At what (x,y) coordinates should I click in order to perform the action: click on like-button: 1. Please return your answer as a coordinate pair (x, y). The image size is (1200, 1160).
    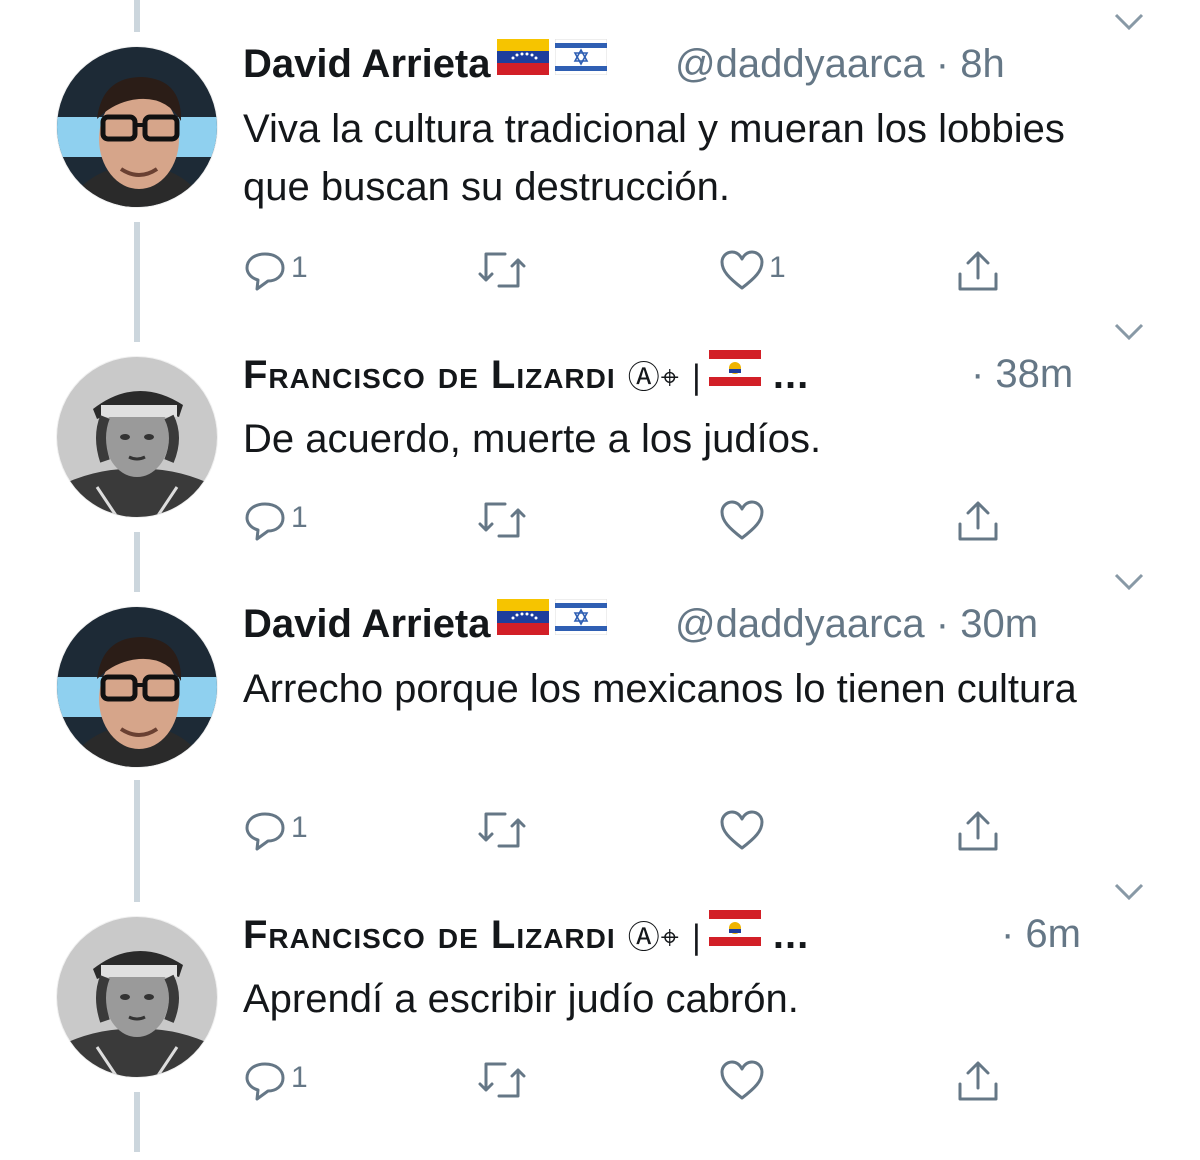
    Looking at the image, I should click on (752, 270).